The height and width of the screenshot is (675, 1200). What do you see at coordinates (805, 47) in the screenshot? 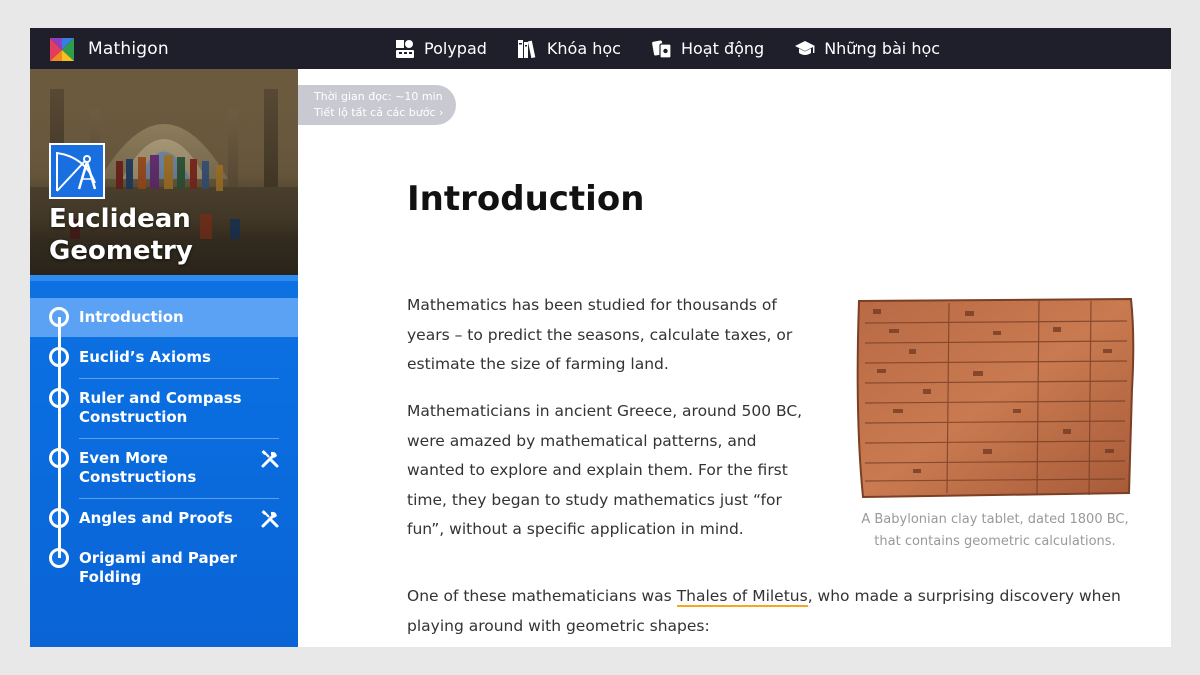
I see `graduation-cap-icon` at bounding box center [805, 47].